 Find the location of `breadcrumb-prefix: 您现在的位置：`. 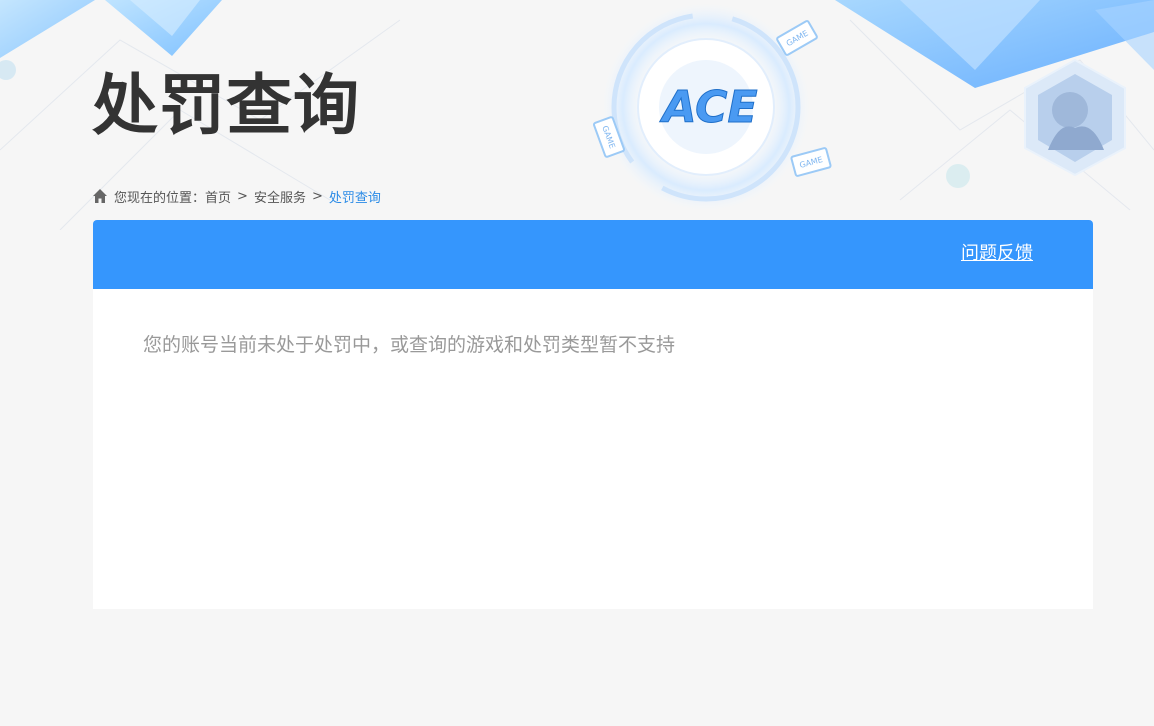

breadcrumb-prefix: 您现在的位置： is located at coordinates (160, 198).